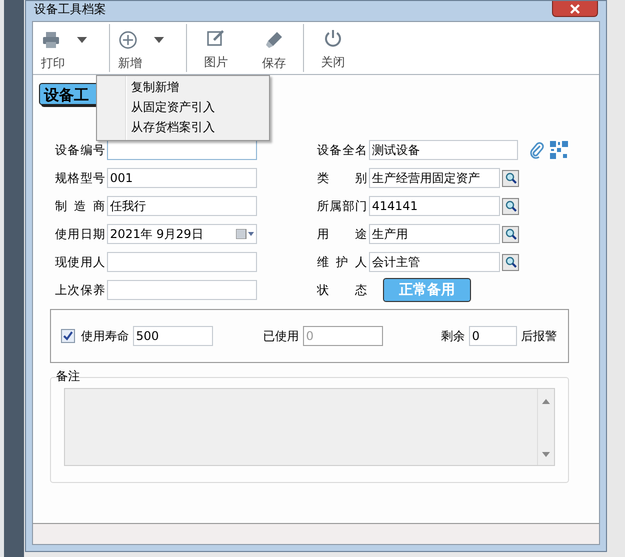  Describe the element at coordinates (434, 262) in the screenshot. I see `lookup-field: 会计主管` at that location.